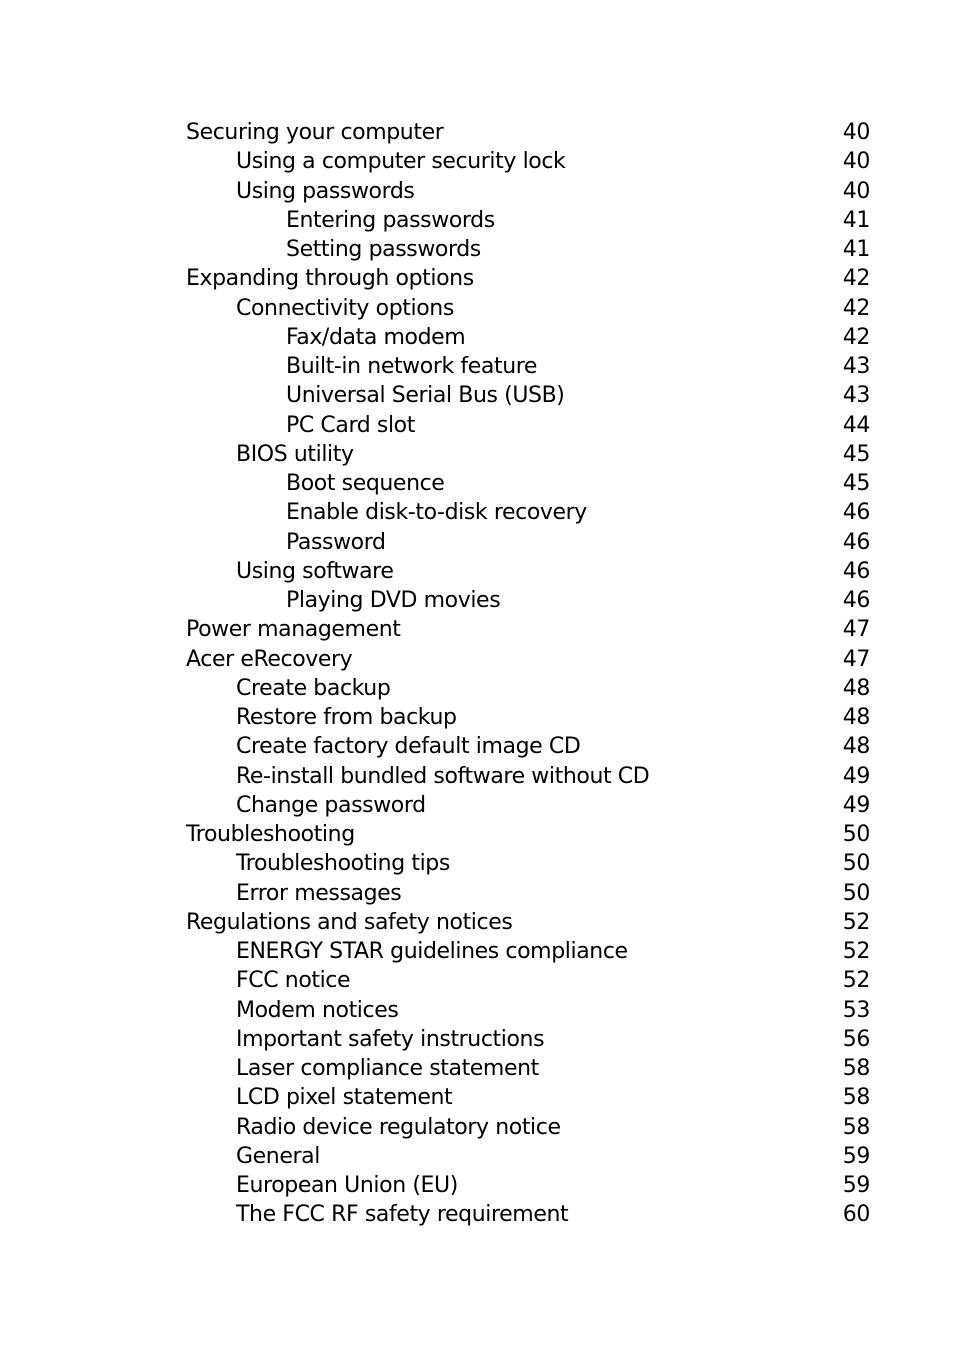 The width and height of the screenshot is (954, 1369). I want to click on toc-entry: General 59, so click(528, 1156).